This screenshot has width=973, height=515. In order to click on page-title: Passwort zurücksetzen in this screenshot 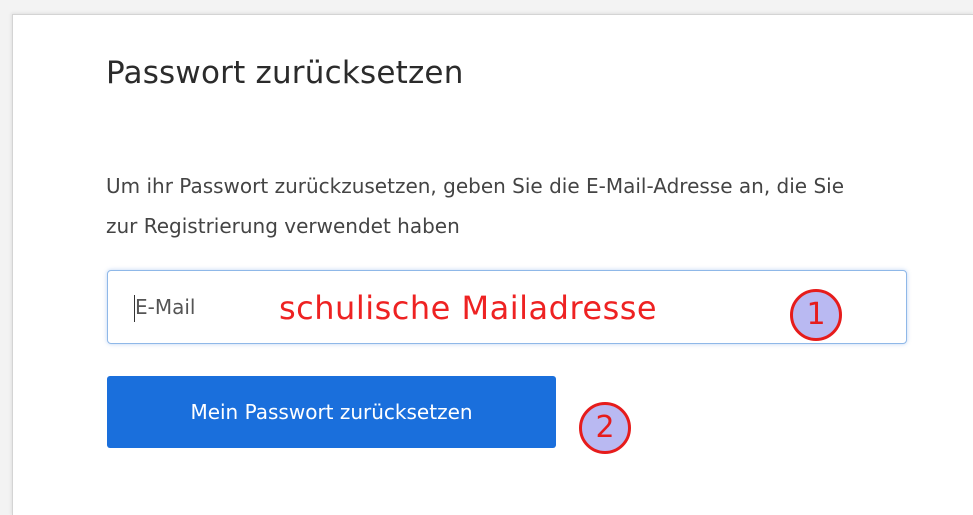, I will do `click(285, 73)`.